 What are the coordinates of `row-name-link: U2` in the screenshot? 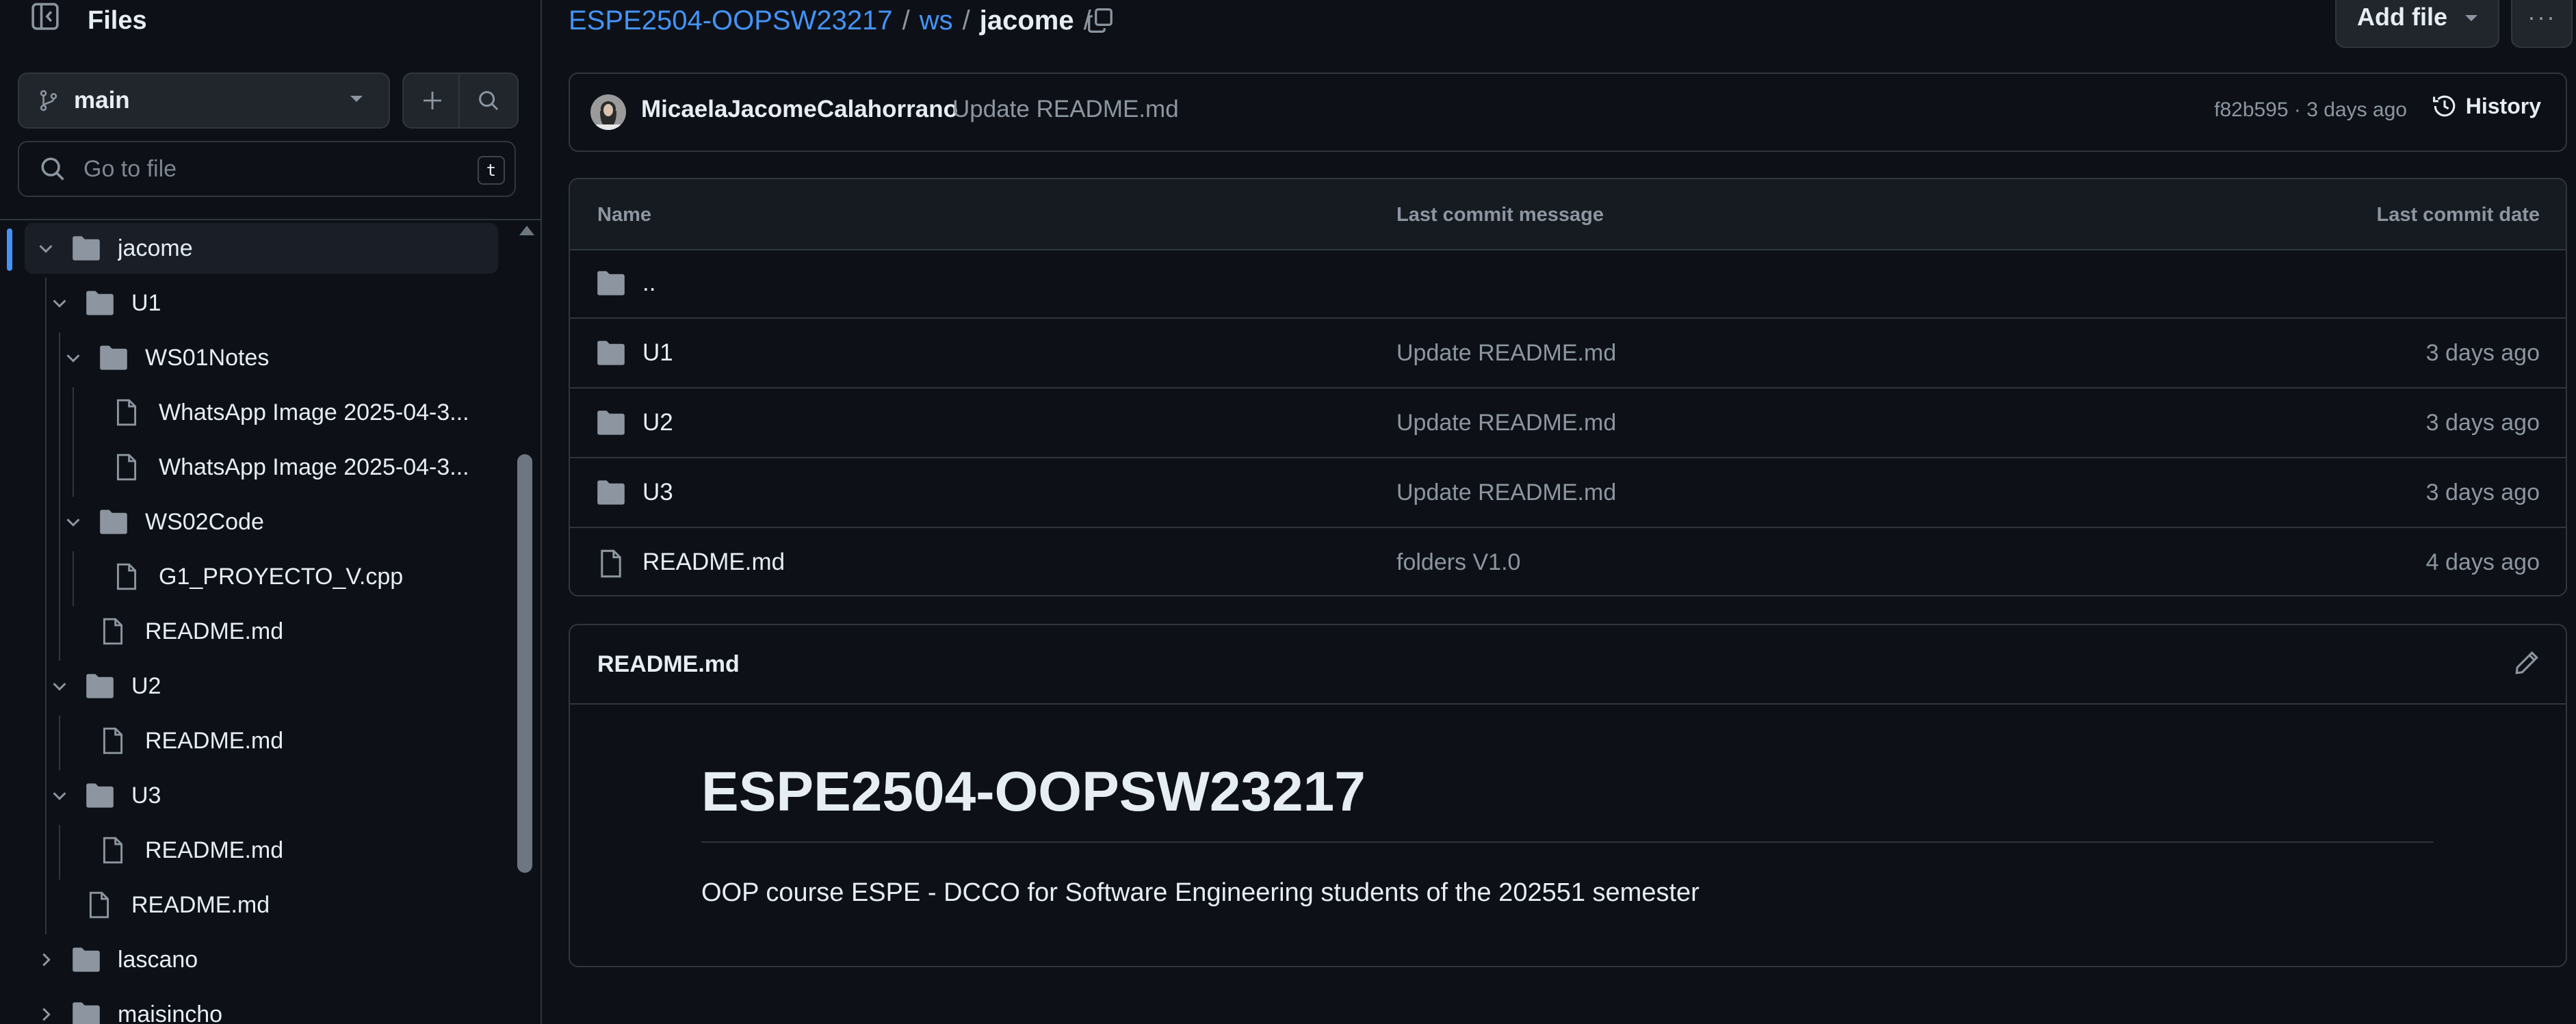 It's located at (657, 423).